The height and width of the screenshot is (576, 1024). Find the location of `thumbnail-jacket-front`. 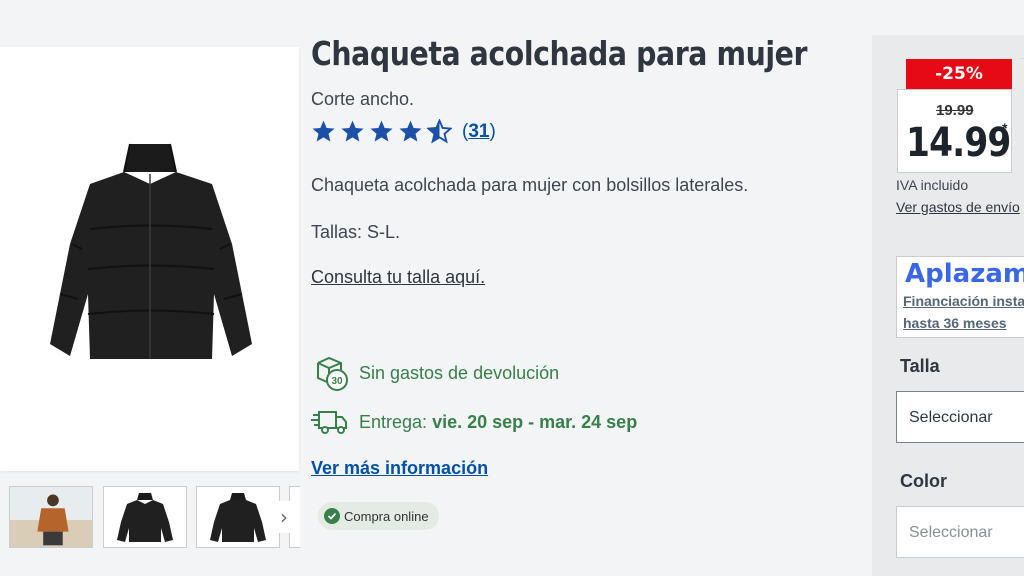

thumbnail-jacket-front is located at coordinates (145, 517).